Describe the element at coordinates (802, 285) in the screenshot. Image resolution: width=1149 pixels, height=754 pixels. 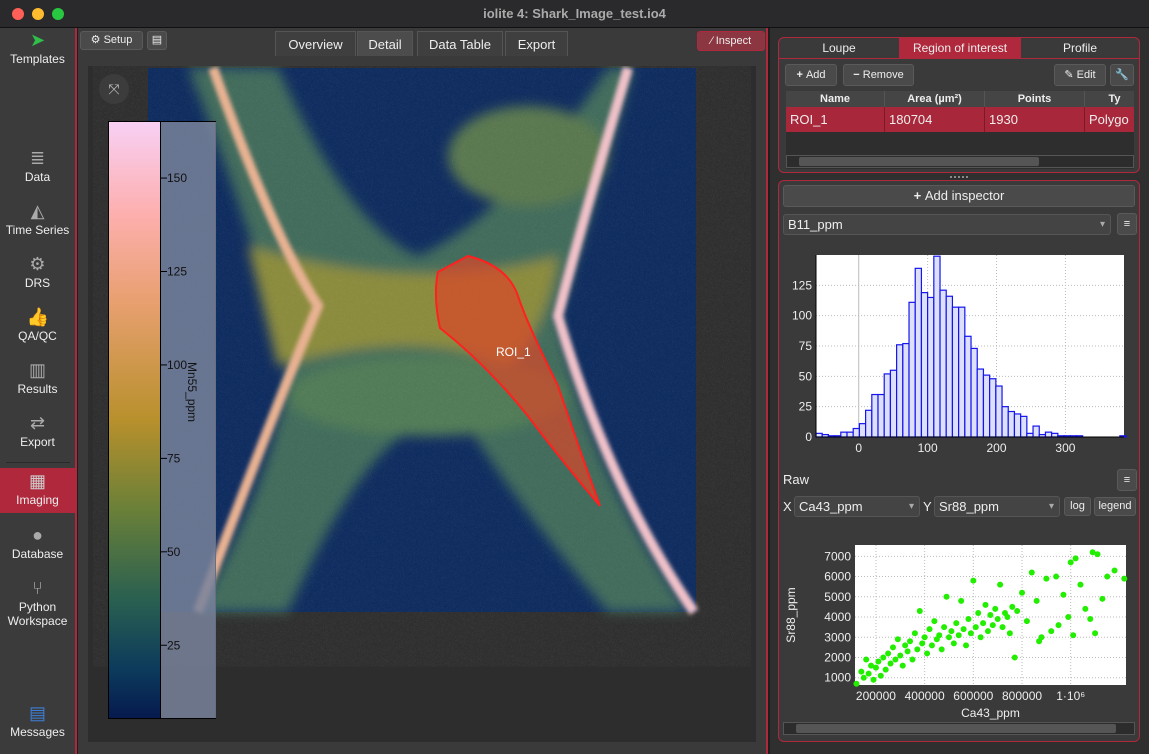
I see `y-tick-label: 125` at that location.